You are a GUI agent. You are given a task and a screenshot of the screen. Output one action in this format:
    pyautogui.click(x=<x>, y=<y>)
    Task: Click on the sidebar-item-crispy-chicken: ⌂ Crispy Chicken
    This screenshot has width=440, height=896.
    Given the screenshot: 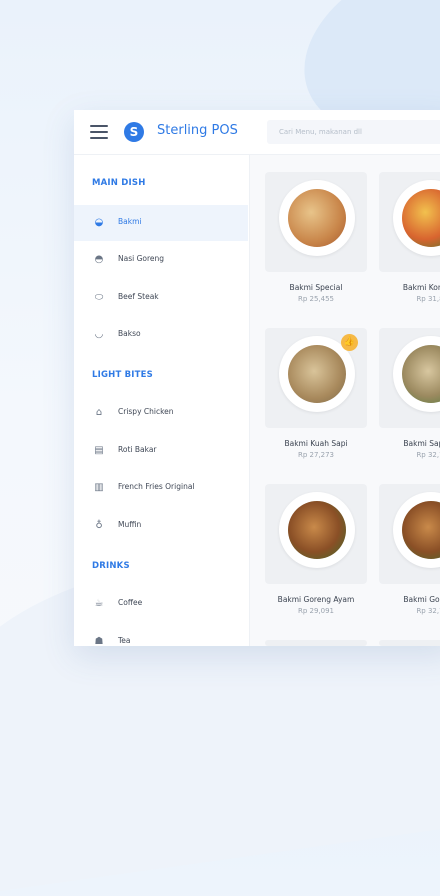 What is the action you would take?
    pyautogui.click(x=161, y=413)
    